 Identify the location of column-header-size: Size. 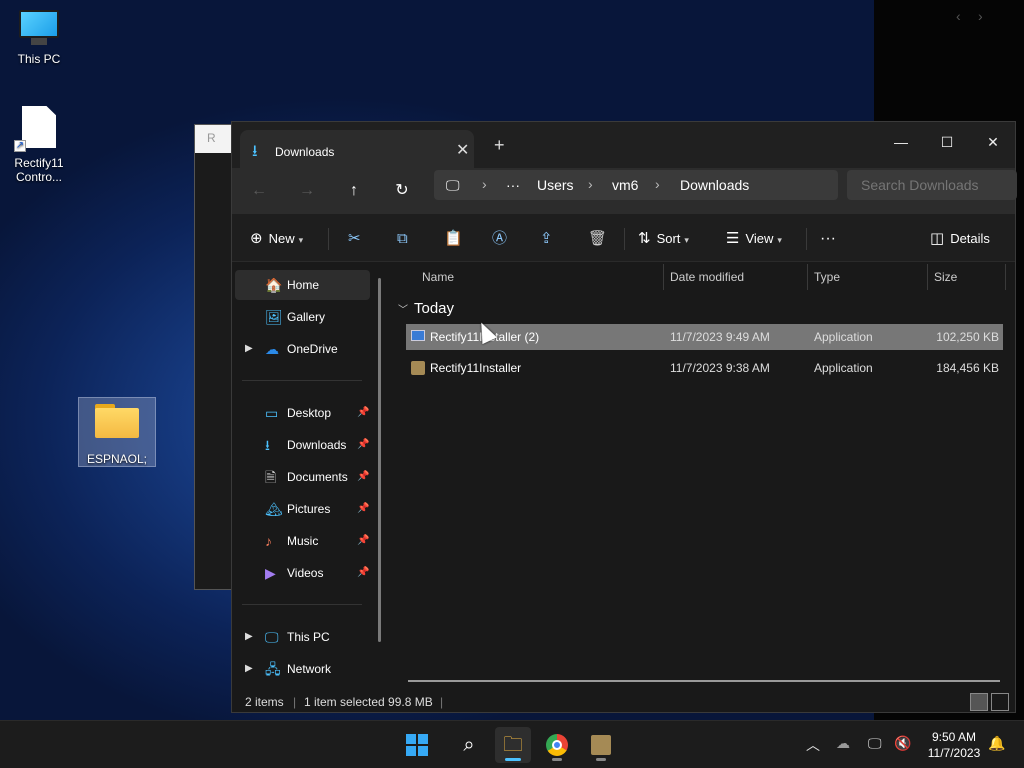
(945, 277).